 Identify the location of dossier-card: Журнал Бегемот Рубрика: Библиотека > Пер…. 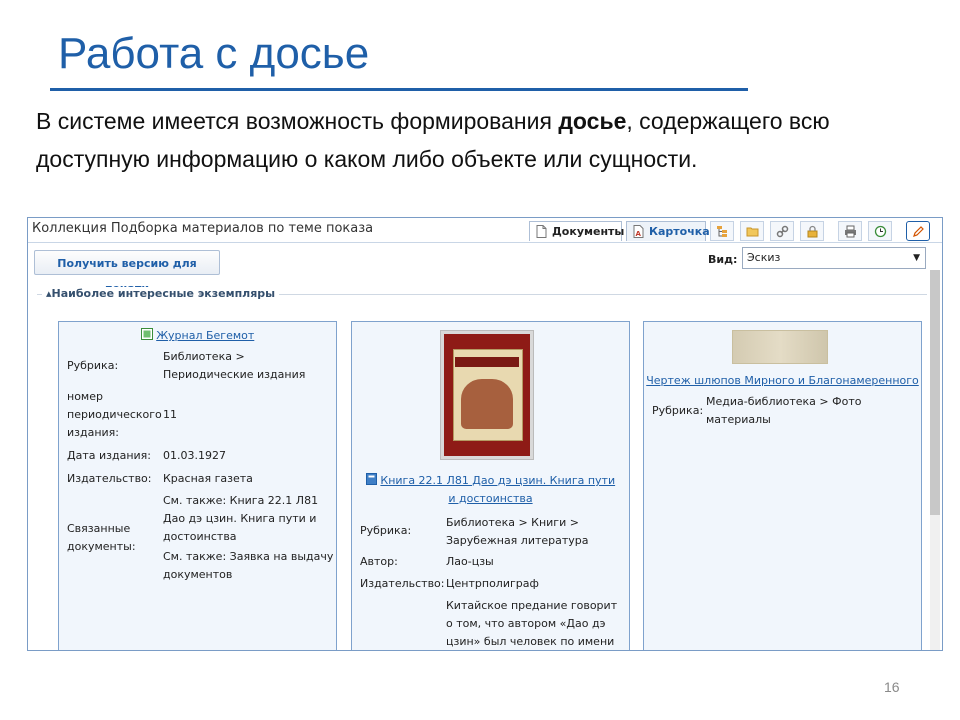
(197, 485).